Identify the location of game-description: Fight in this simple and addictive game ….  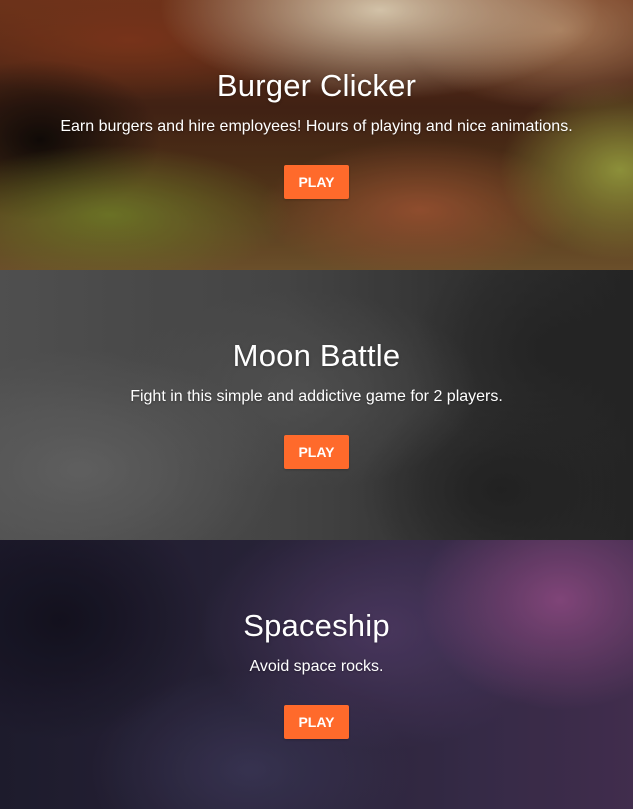
(316, 396).